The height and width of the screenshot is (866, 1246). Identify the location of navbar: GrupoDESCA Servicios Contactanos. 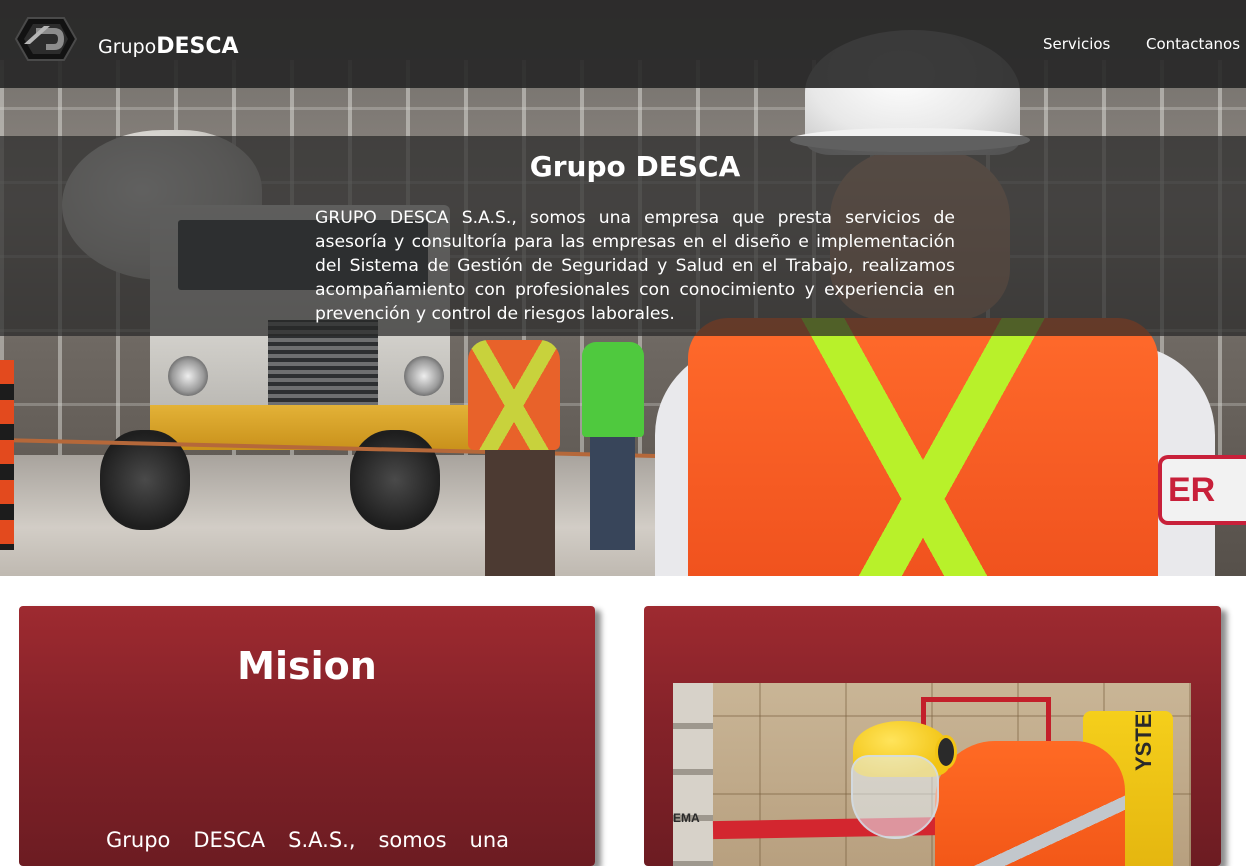
(623, 44).